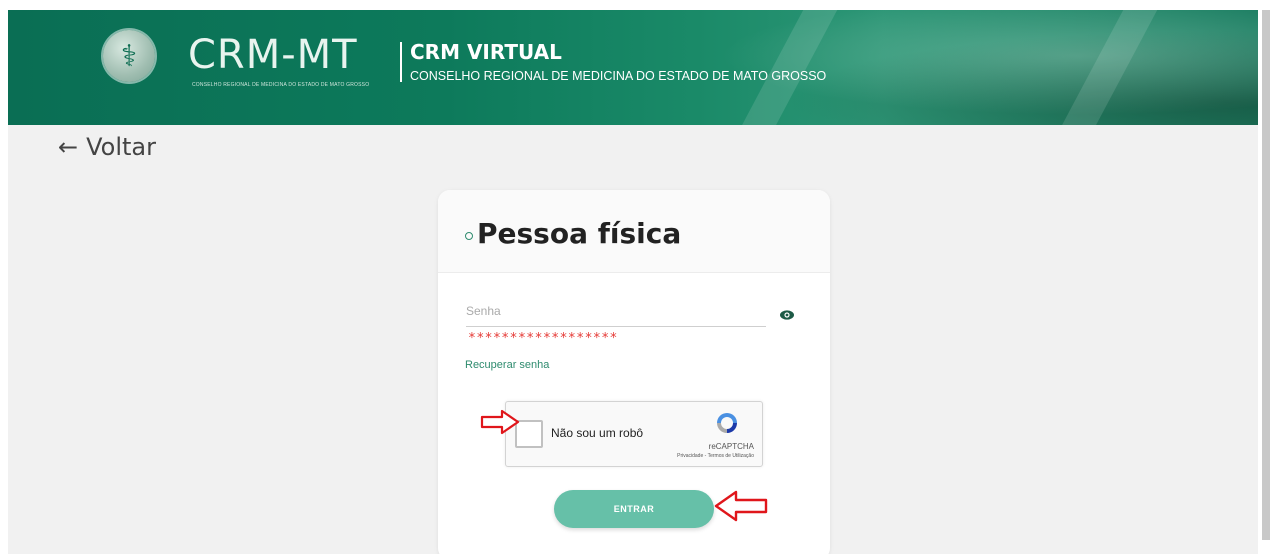  What do you see at coordinates (507, 365) in the screenshot?
I see `recover-password-link: Recuperar senha` at bounding box center [507, 365].